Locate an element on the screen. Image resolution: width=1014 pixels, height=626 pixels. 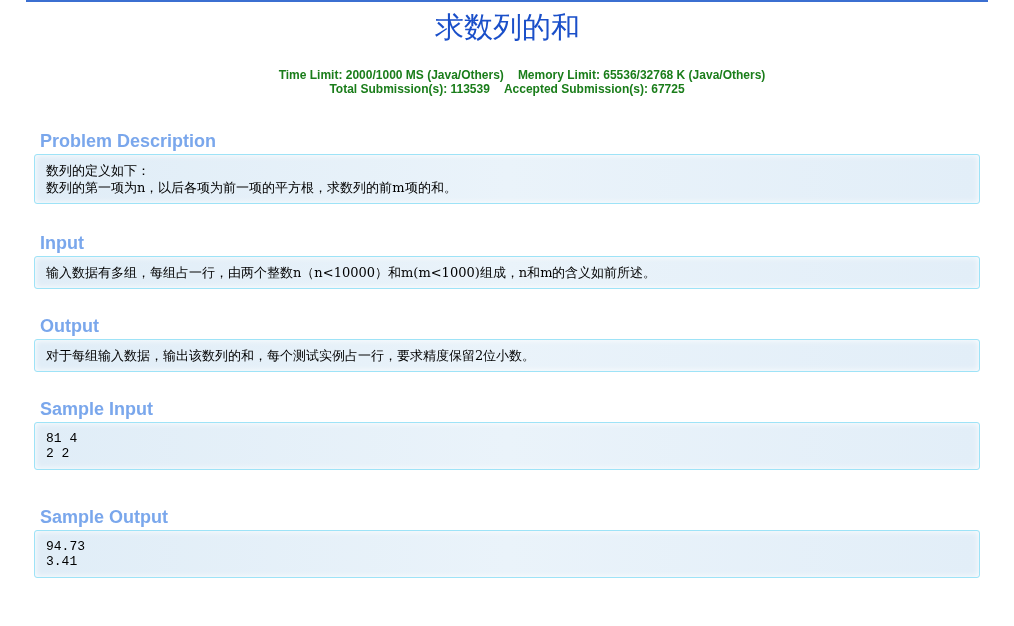
limit-text: Time Limit: 2000/1000 MS (Java/Others) is located at coordinates (391, 75).